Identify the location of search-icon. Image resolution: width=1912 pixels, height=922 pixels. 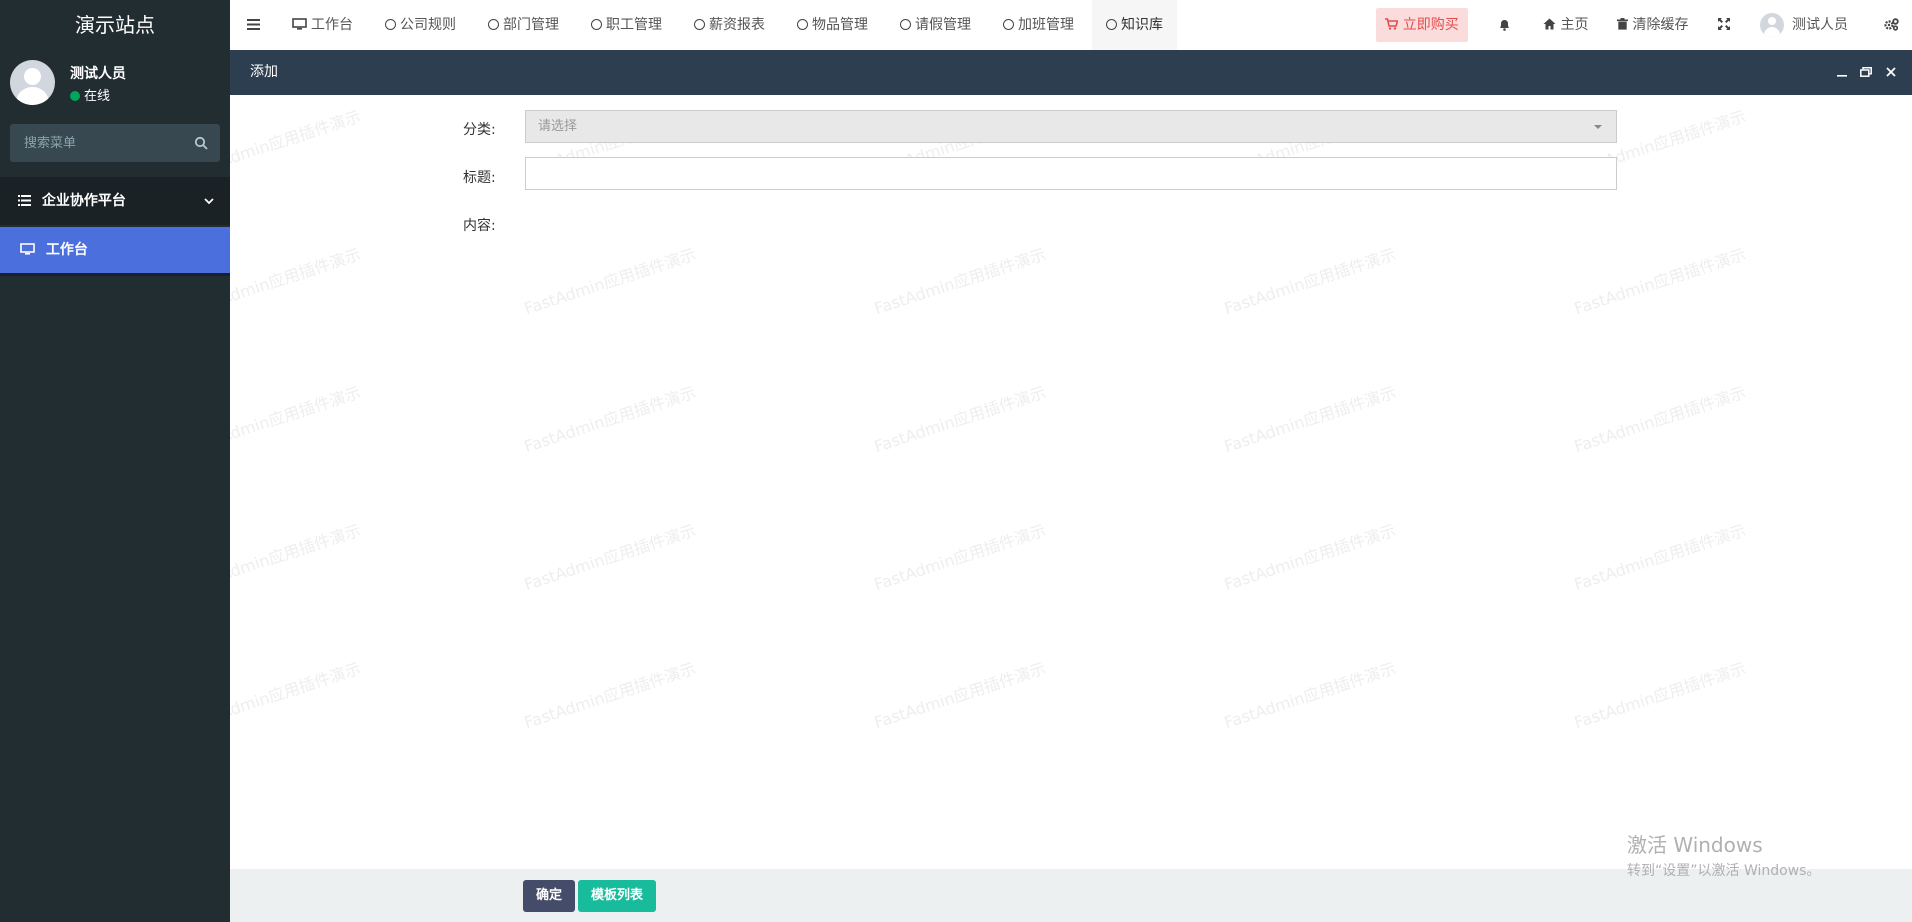
(201, 143).